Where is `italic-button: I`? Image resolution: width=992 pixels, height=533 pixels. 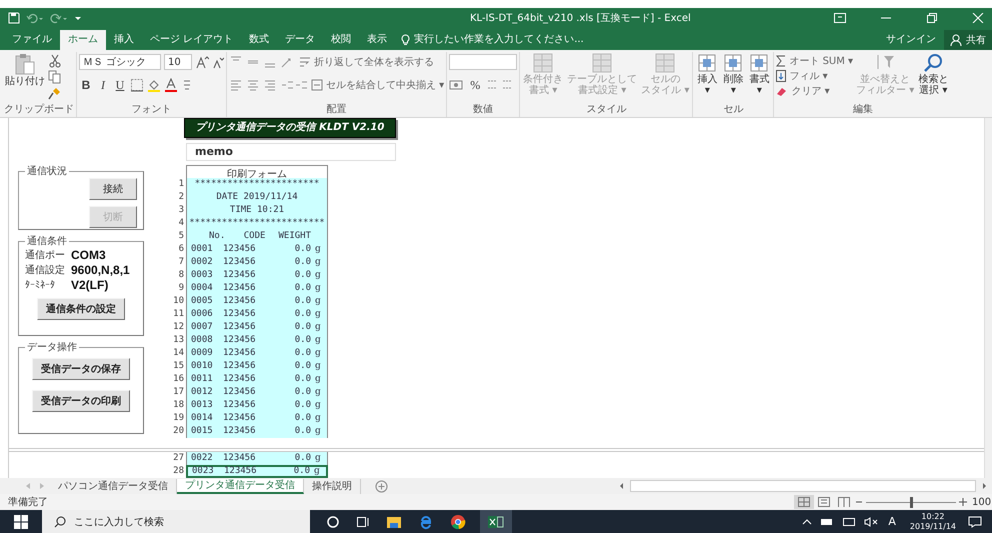 italic-button: I is located at coordinates (103, 85).